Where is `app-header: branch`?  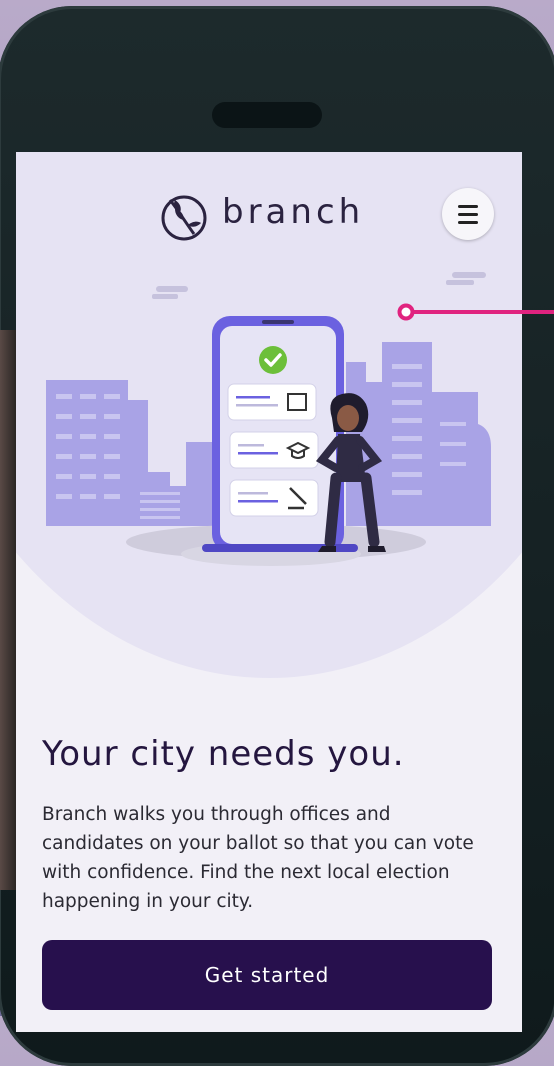
app-header: branch is located at coordinates (269, 217).